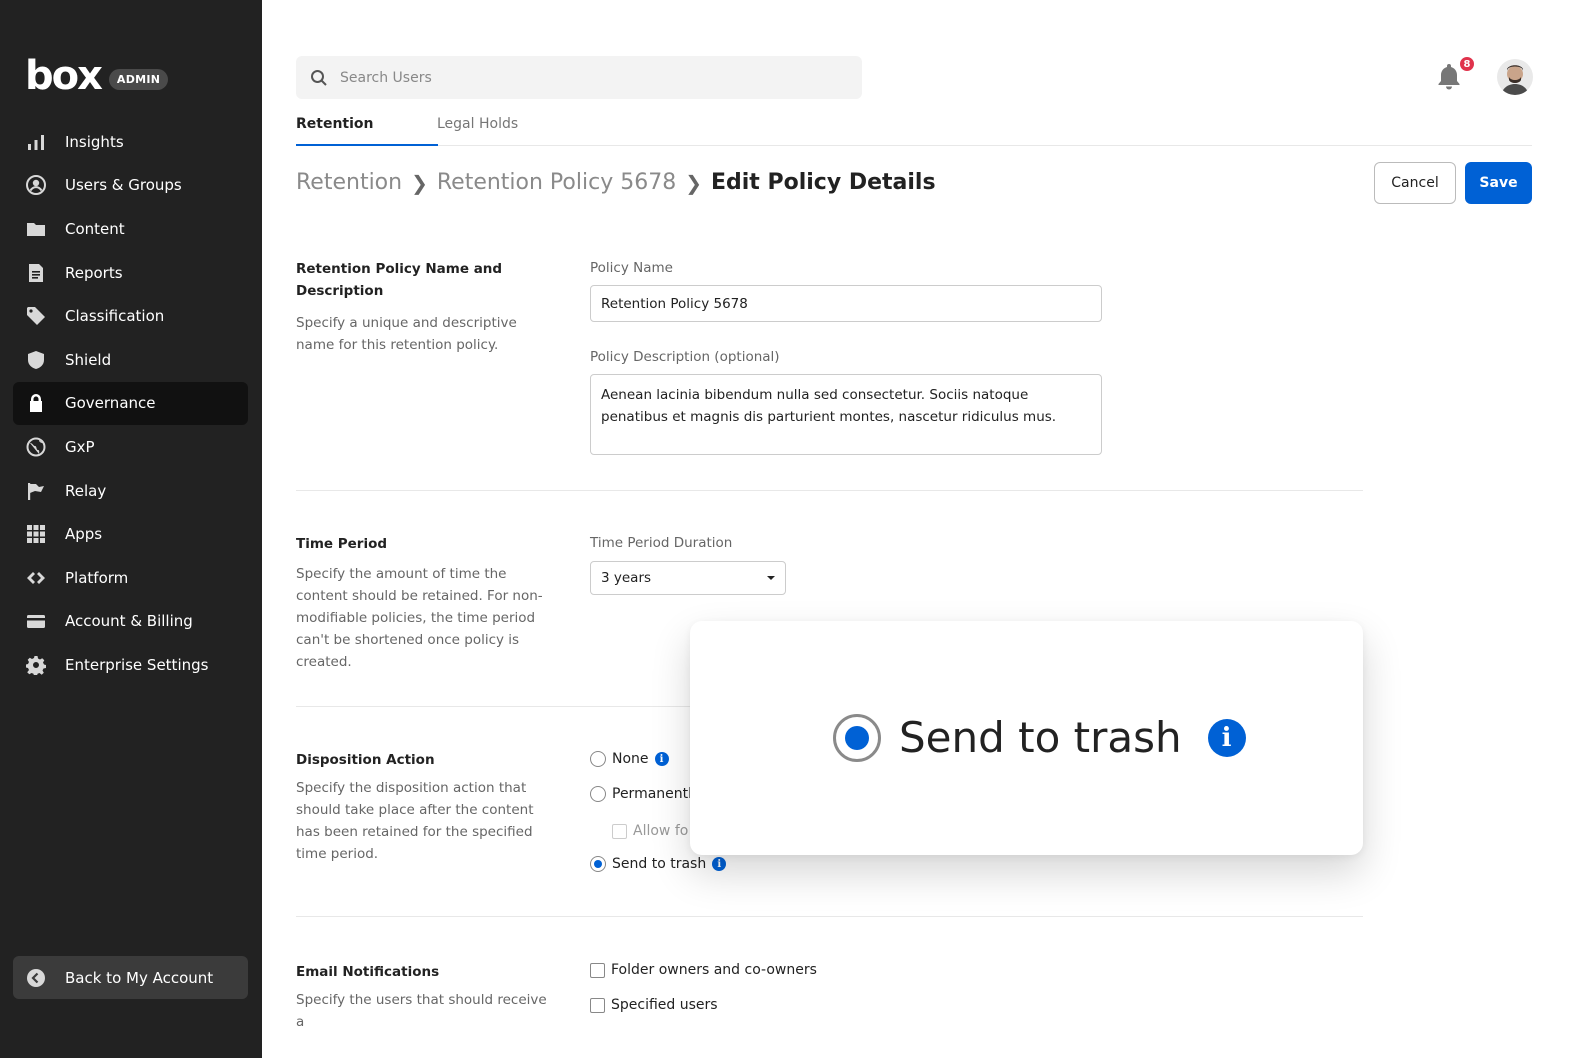  I want to click on sidebar-item-label: Apps, so click(84, 534).